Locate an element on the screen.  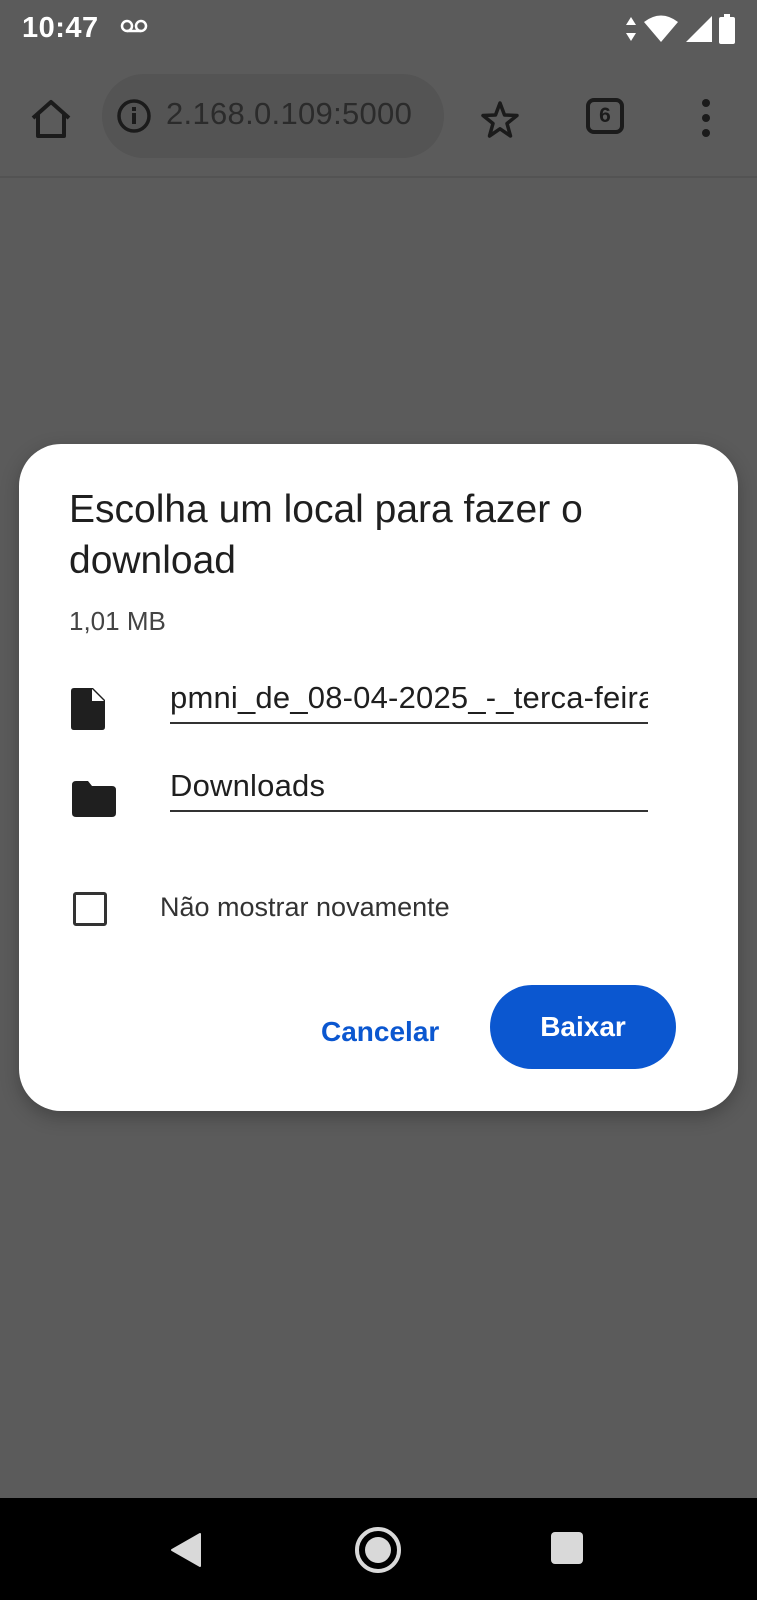
location-field: Downloads is located at coordinates (409, 787).